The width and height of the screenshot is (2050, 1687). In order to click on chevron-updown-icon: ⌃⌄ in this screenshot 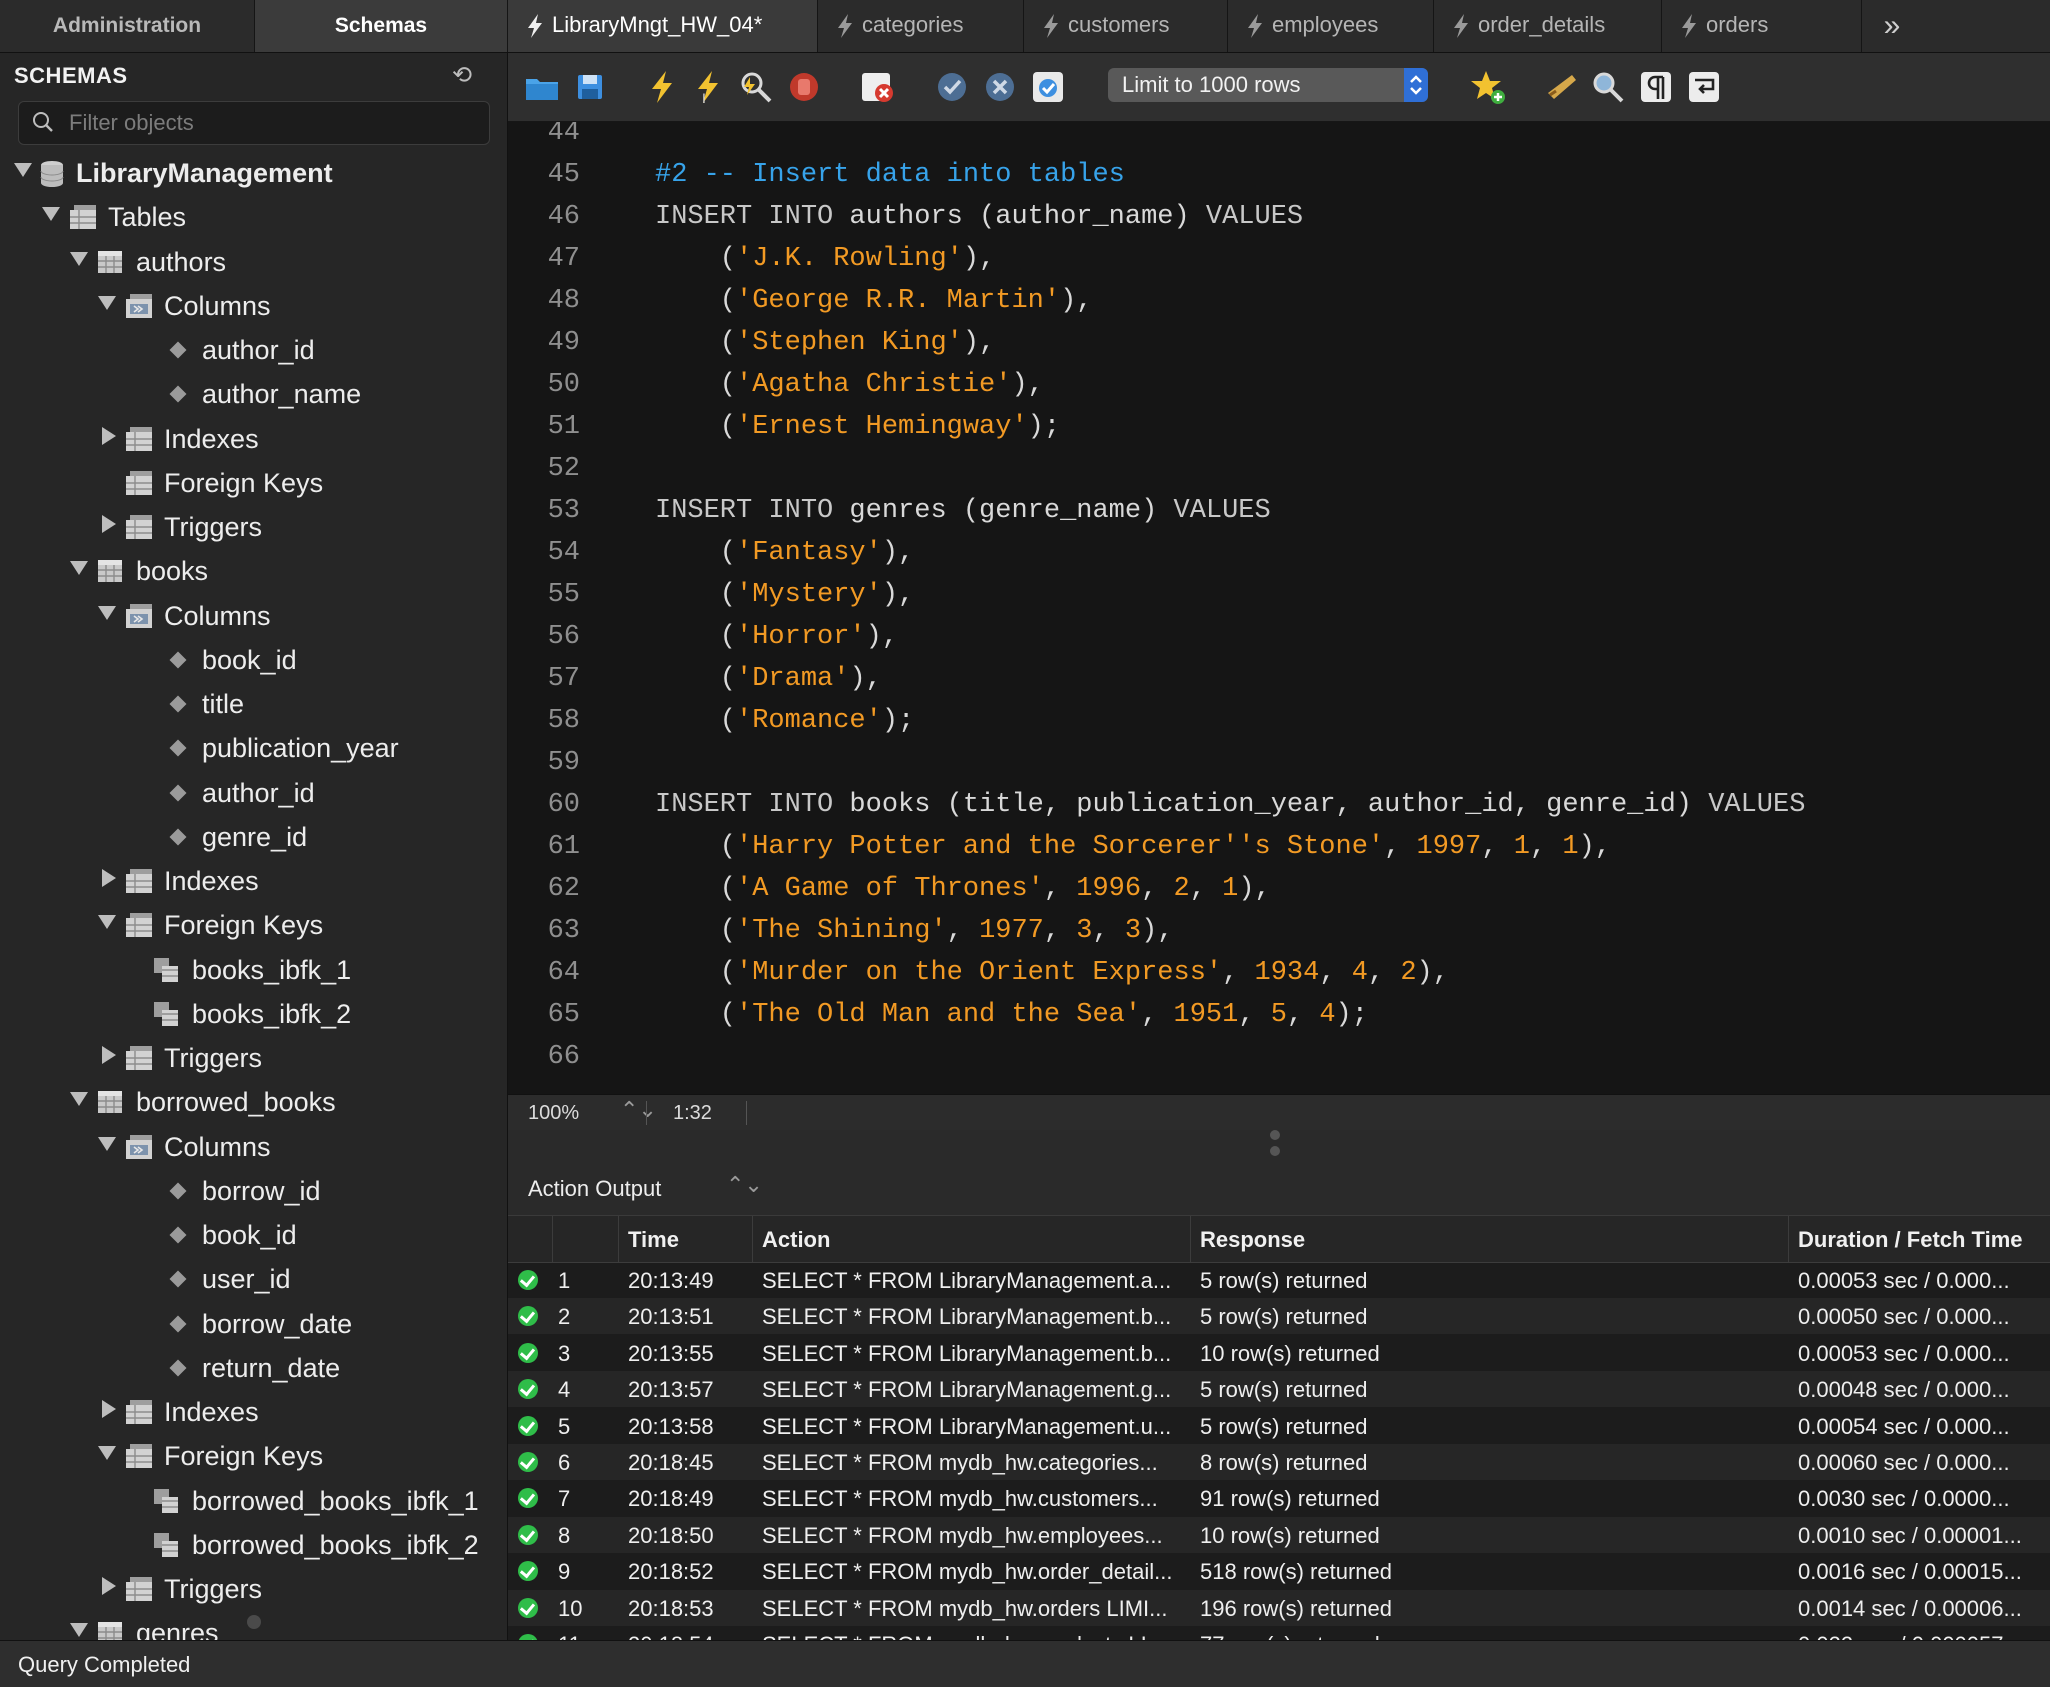, I will do `click(744, 1185)`.